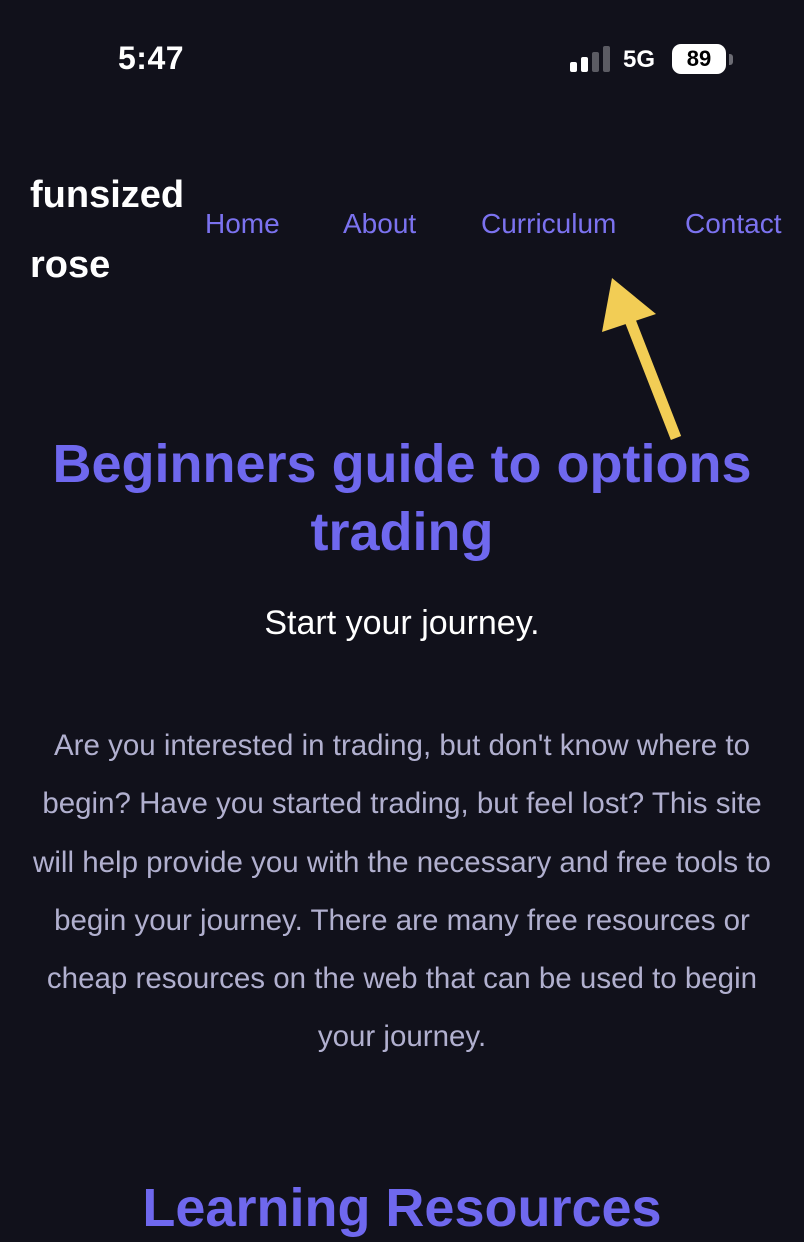 The width and height of the screenshot is (804, 1242). I want to click on arrow-up-icon, so click(642, 359).